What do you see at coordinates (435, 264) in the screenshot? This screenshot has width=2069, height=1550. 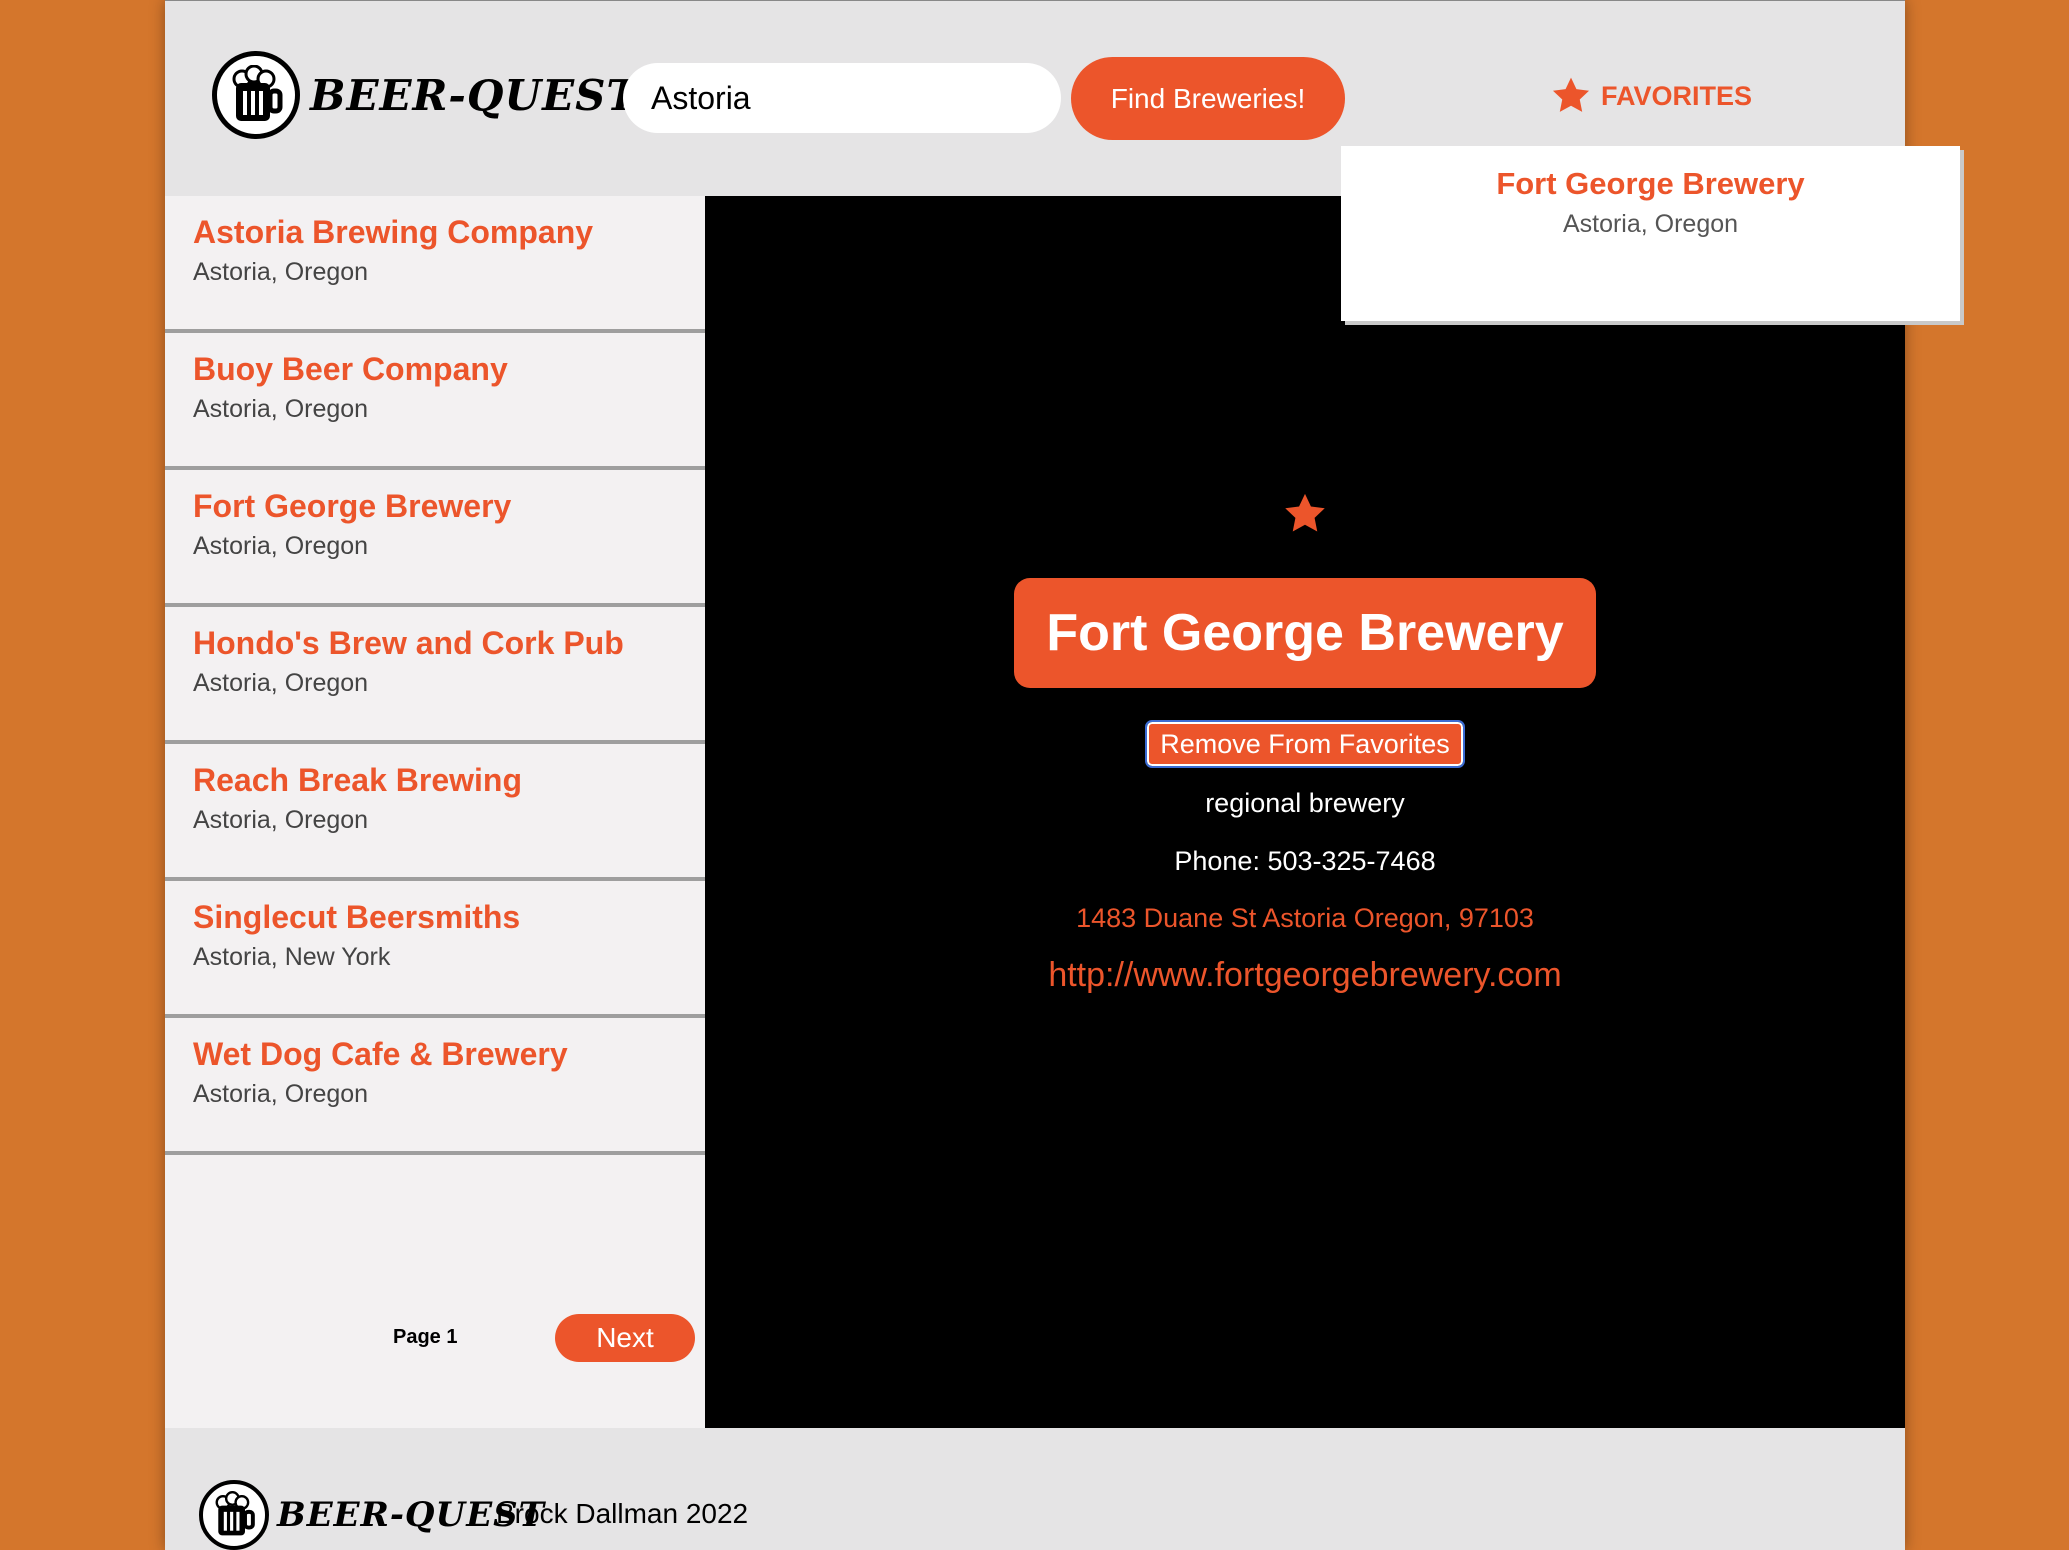 I see `list-item: Astoria Brewing Company Astoria, Oregon` at bounding box center [435, 264].